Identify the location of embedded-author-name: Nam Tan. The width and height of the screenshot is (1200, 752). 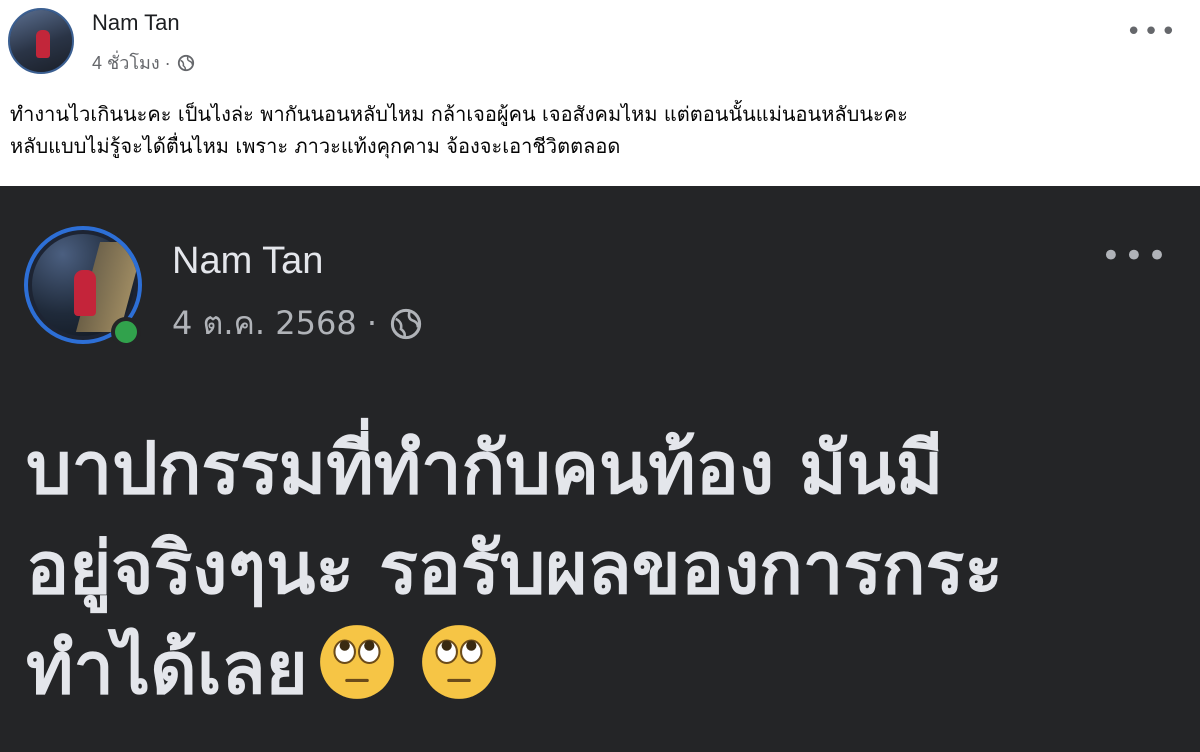
(248, 261).